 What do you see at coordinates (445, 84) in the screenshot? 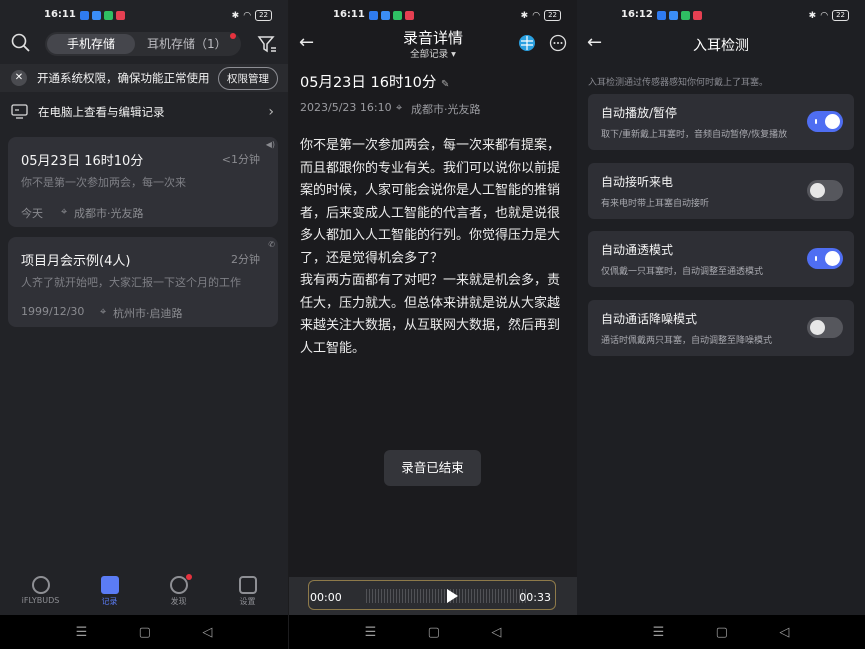
I see `edit-icon: ✎` at bounding box center [445, 84].